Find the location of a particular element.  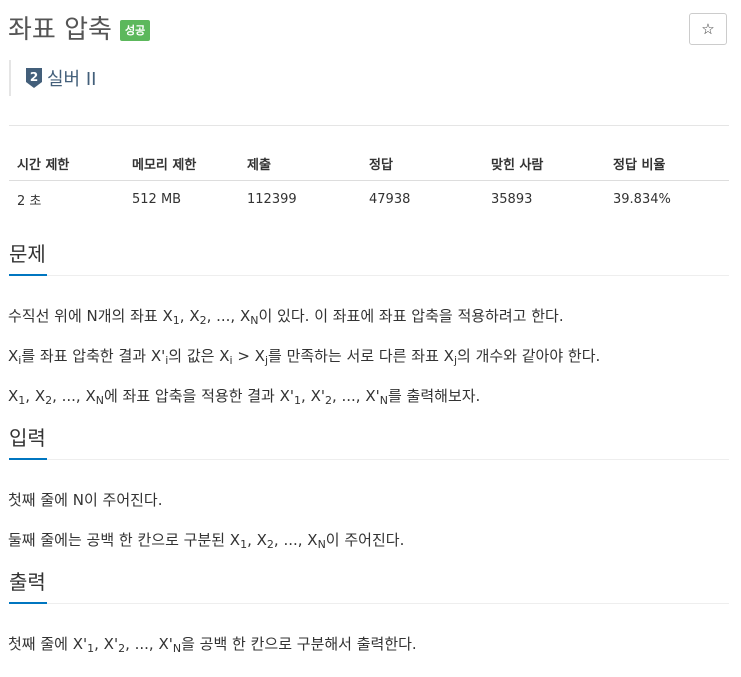

table-row: 2 초 512 MB 112399 47938 35893 39.834% is located at coordinates (369, 199).